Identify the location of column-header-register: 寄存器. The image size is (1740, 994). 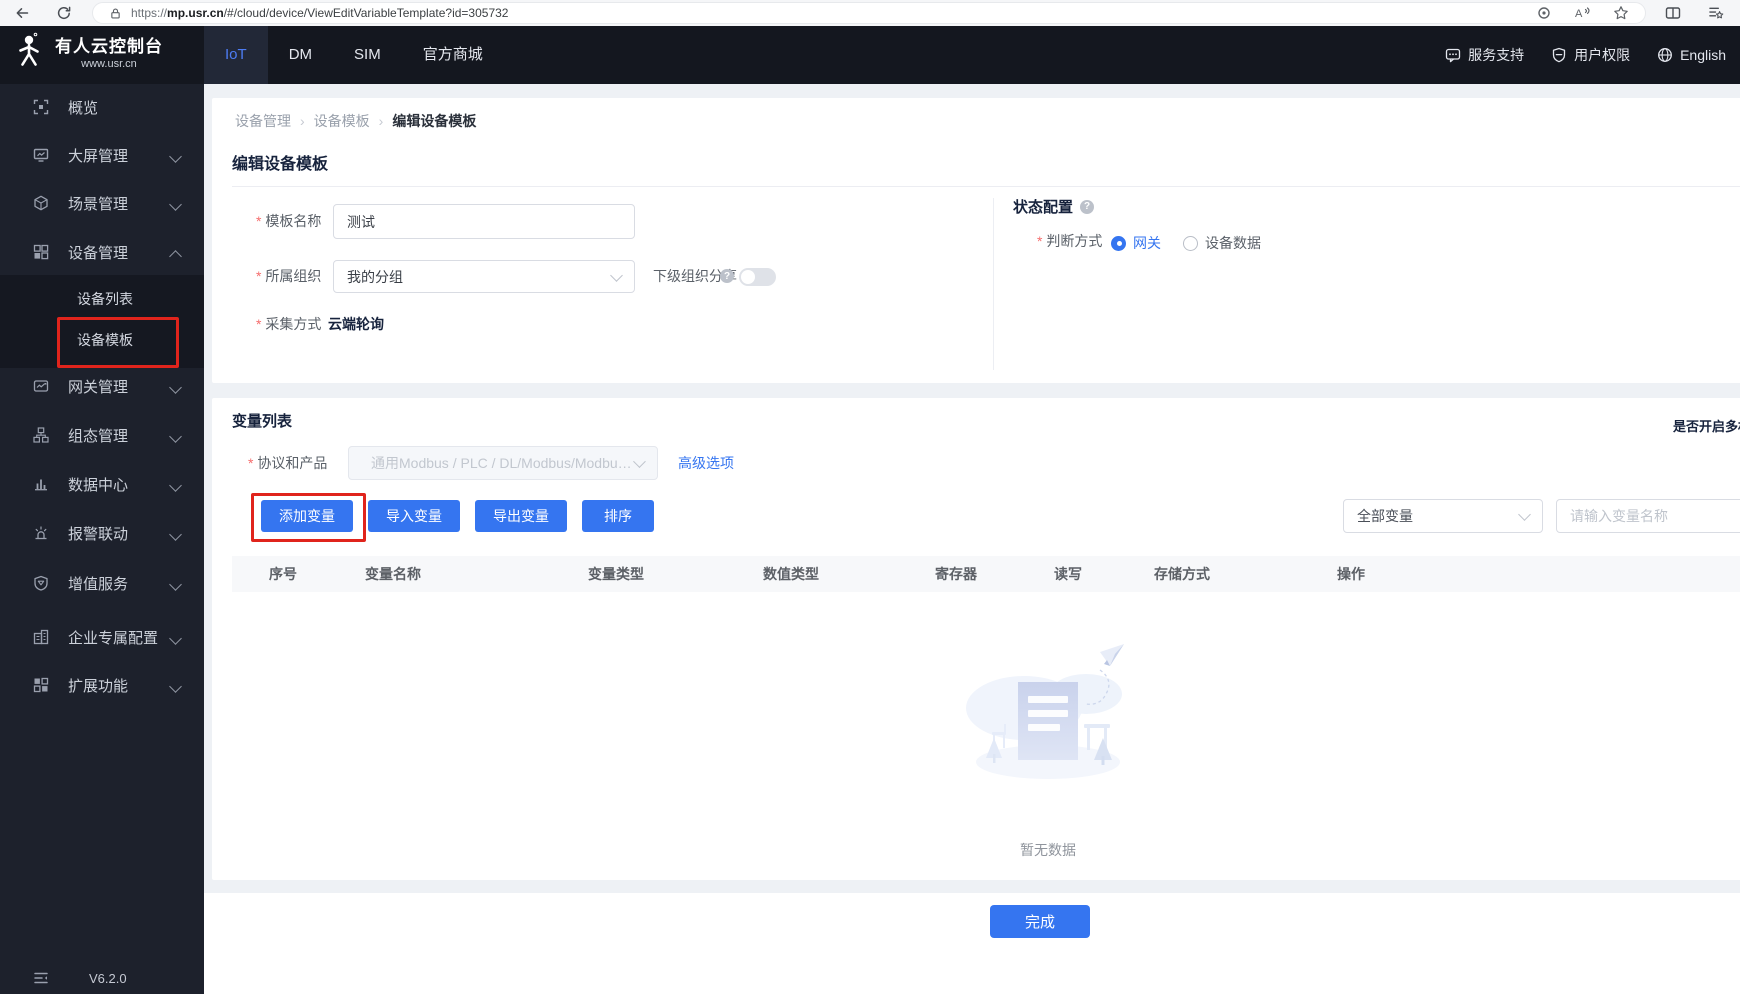
(956, 574).